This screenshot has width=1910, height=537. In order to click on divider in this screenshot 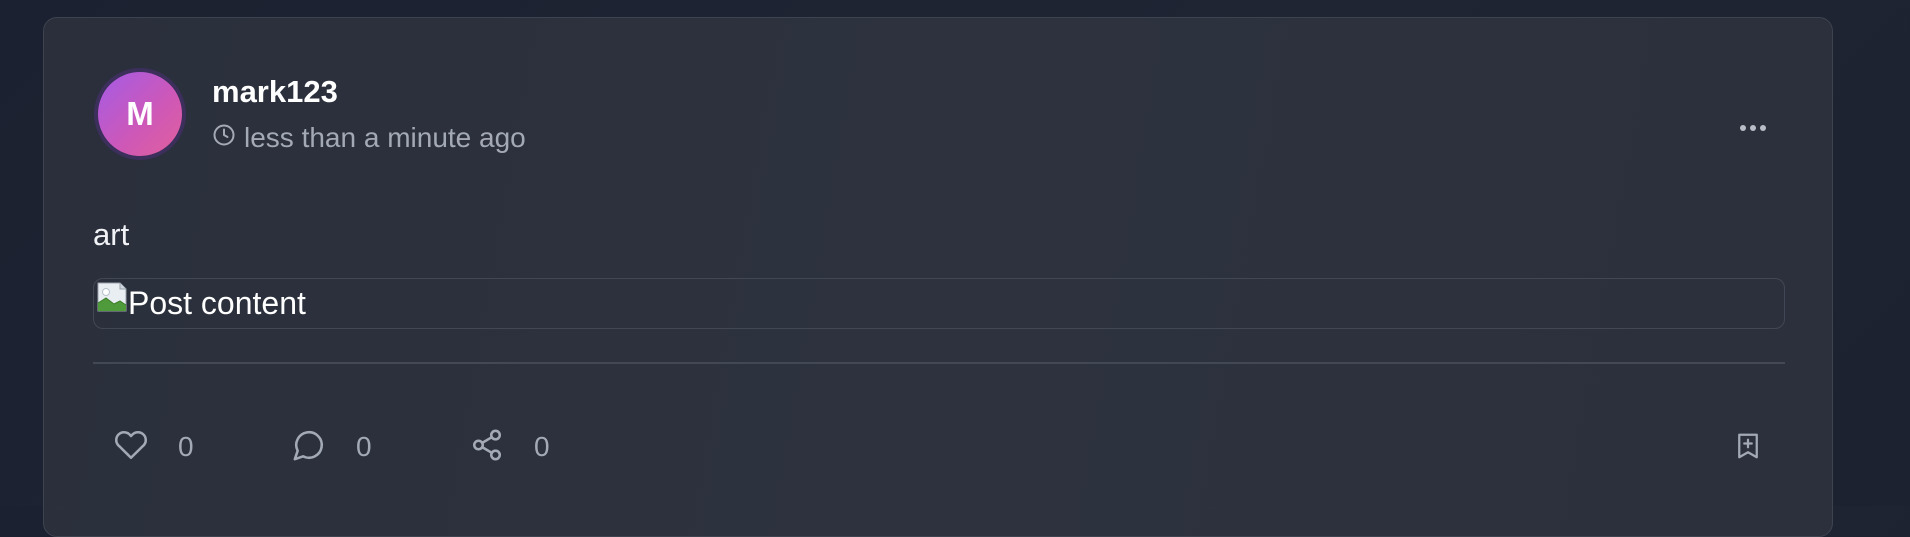, I will do `click(939, 363)`.